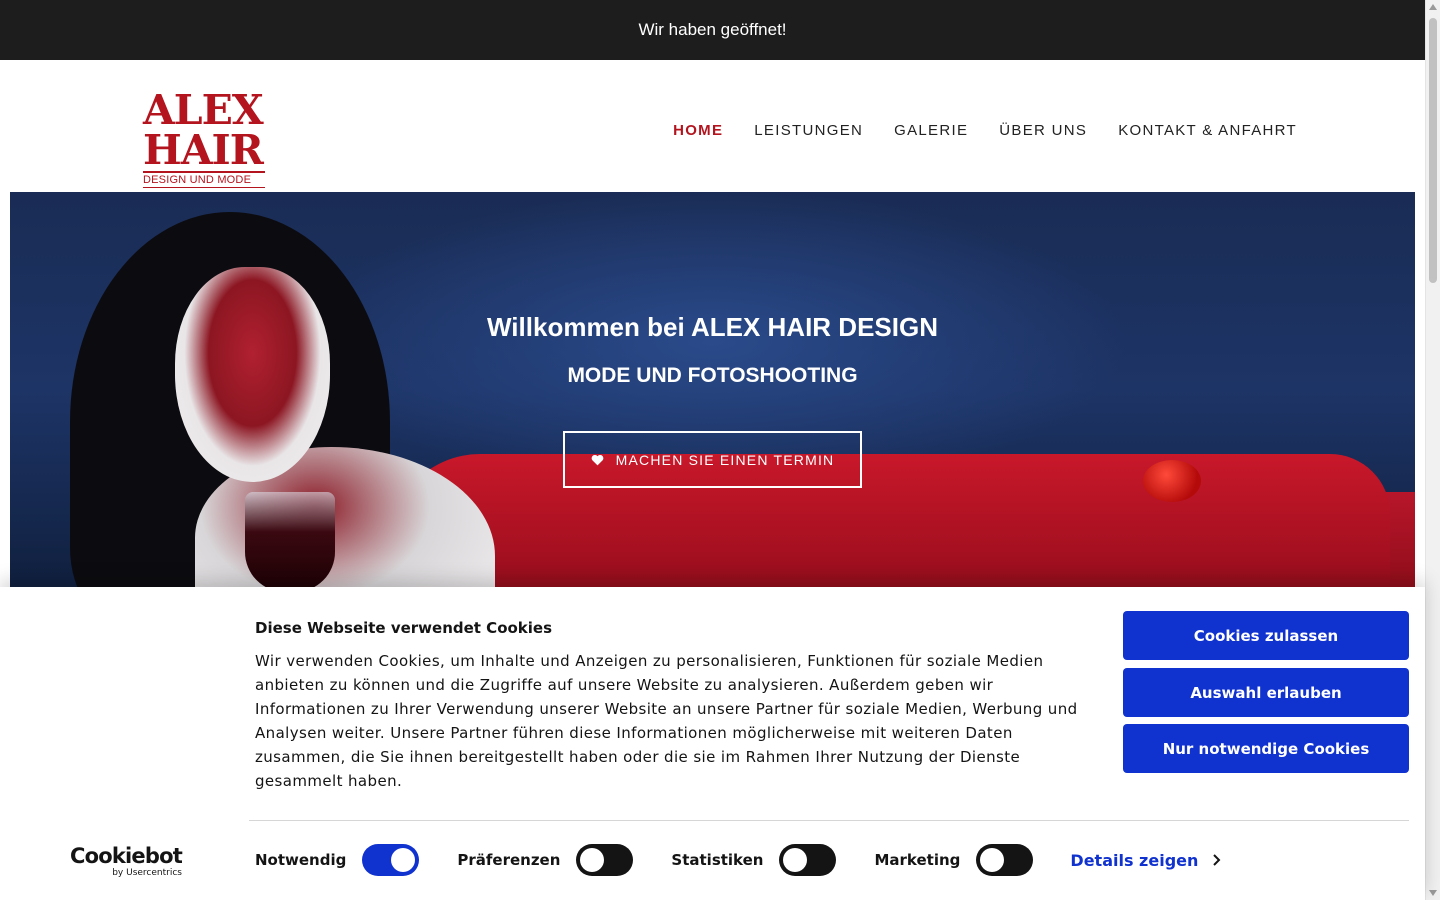 This screenshot has height=900, width=1440. Describe the element at coordinates (204, 179) in the screenshot. I see `logo-tagline: DESIGN UND MODE` at that location.